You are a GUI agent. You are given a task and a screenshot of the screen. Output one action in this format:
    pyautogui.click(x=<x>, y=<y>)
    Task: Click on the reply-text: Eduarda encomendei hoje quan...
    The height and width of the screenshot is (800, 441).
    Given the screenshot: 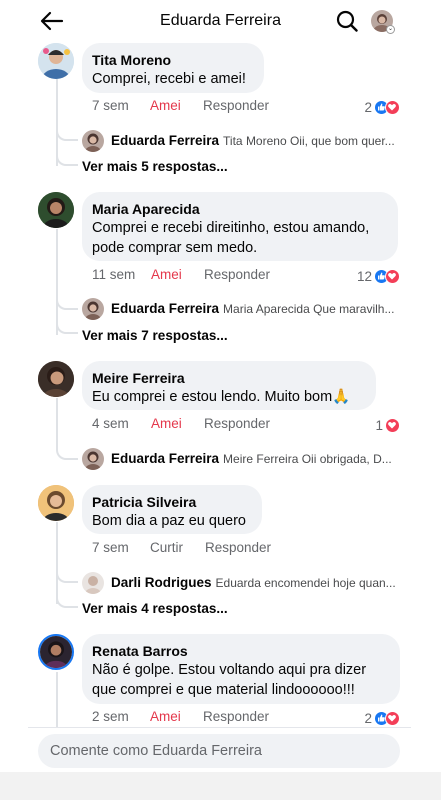 What is the action you would take?
    pyautogui.click(x=305, y=583)
    